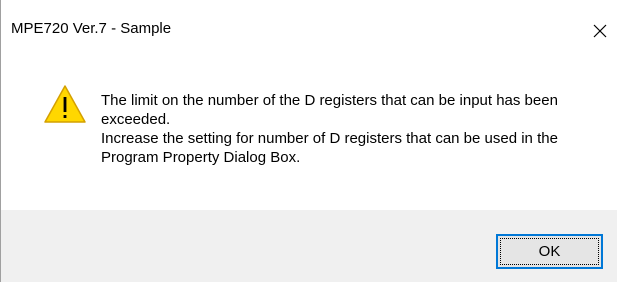  I want to click on warning-icon, so click(65, 104).